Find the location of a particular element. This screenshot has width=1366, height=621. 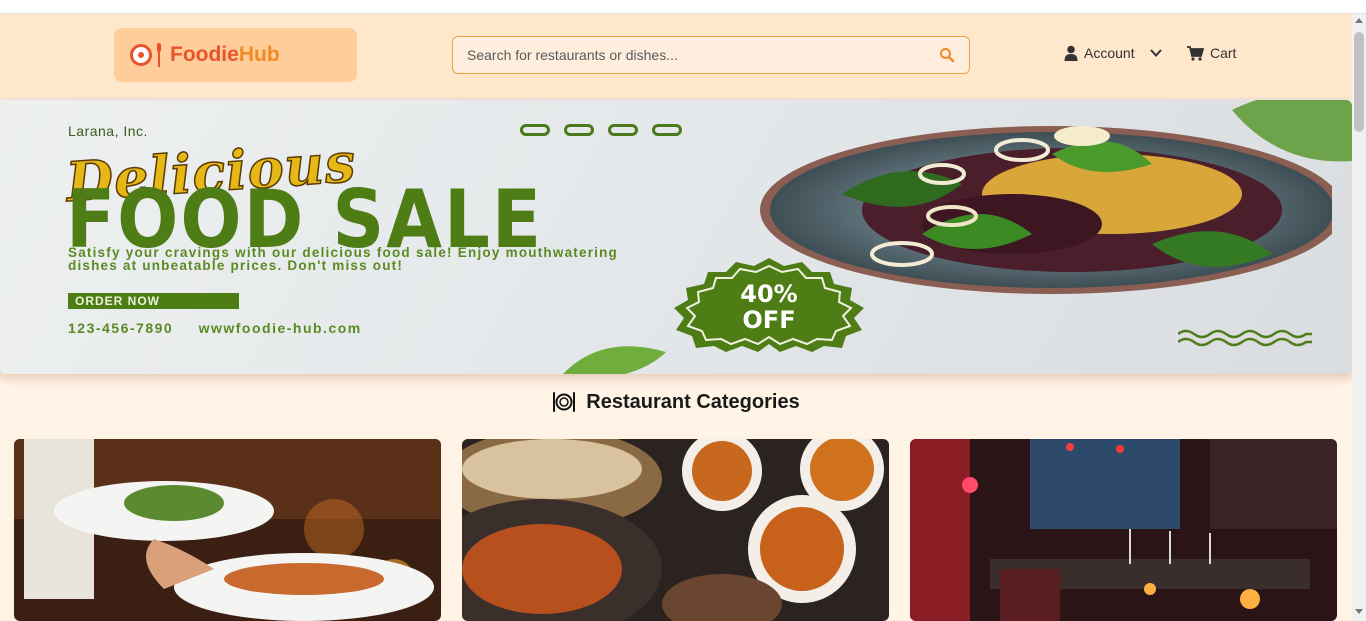

site-header: FoodieHub Account is located at coordinates (676, 56).